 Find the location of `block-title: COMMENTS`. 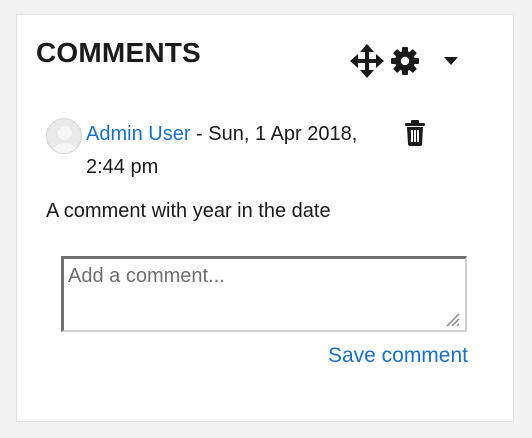

block-title: COMMENTS is located at coordinates (118, 52).